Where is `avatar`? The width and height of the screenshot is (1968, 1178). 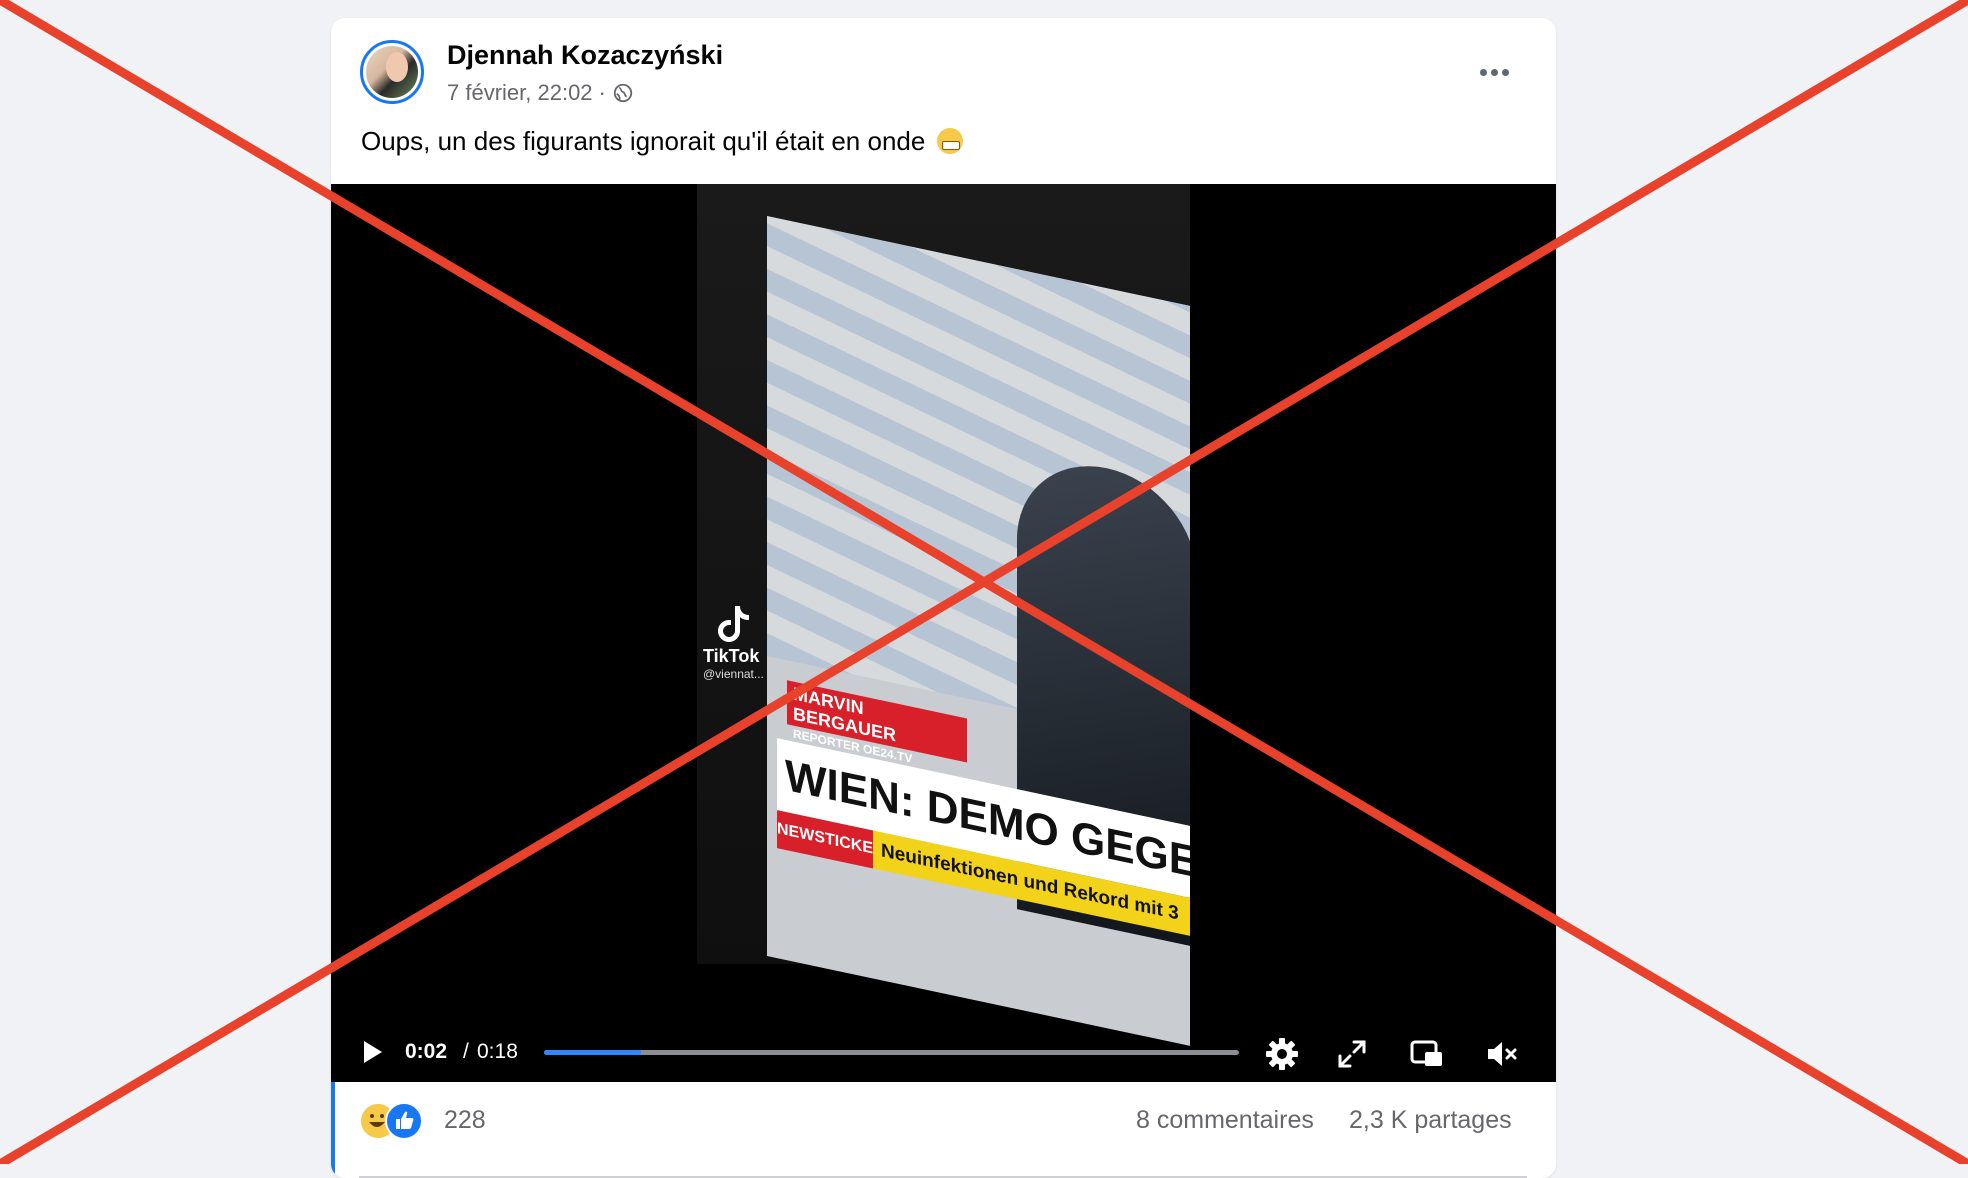 avatar is located at coordinates (392, 72).